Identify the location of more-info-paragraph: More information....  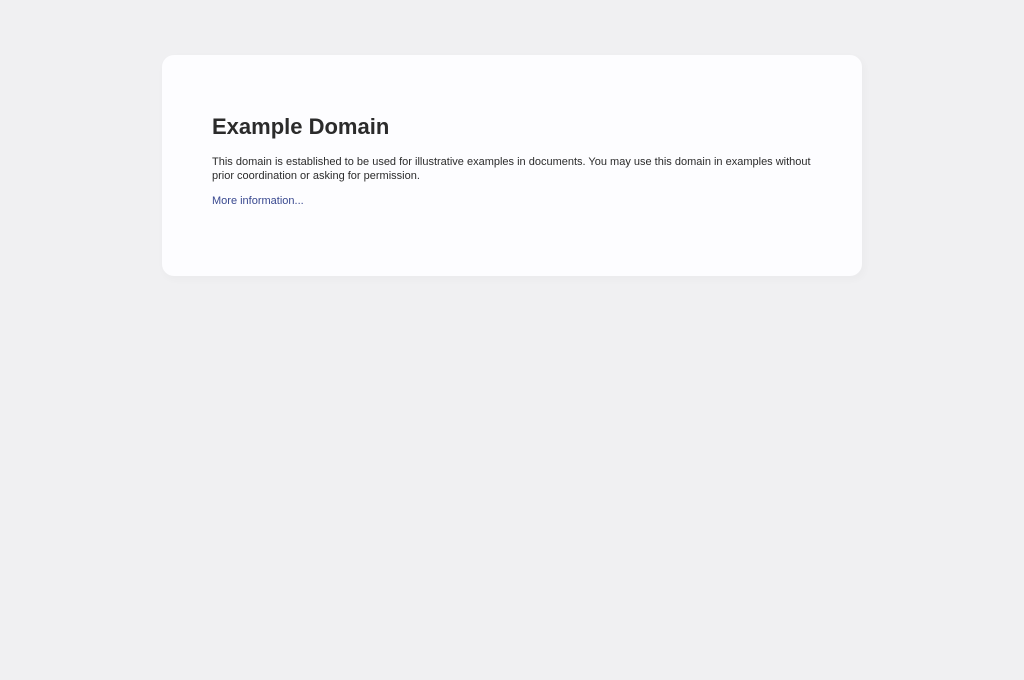
(512, 201).